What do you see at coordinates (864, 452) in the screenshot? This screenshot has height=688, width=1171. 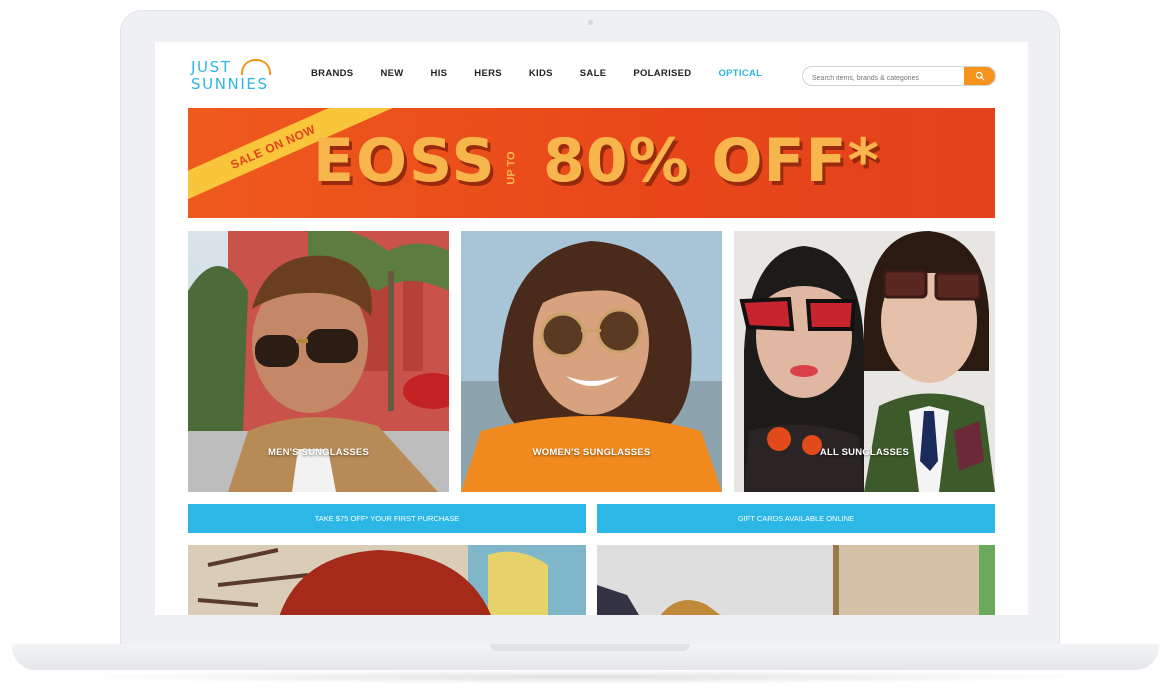 I see `tile-label-all: ALL SUNGLASSES` at bounding box center [864, 452].